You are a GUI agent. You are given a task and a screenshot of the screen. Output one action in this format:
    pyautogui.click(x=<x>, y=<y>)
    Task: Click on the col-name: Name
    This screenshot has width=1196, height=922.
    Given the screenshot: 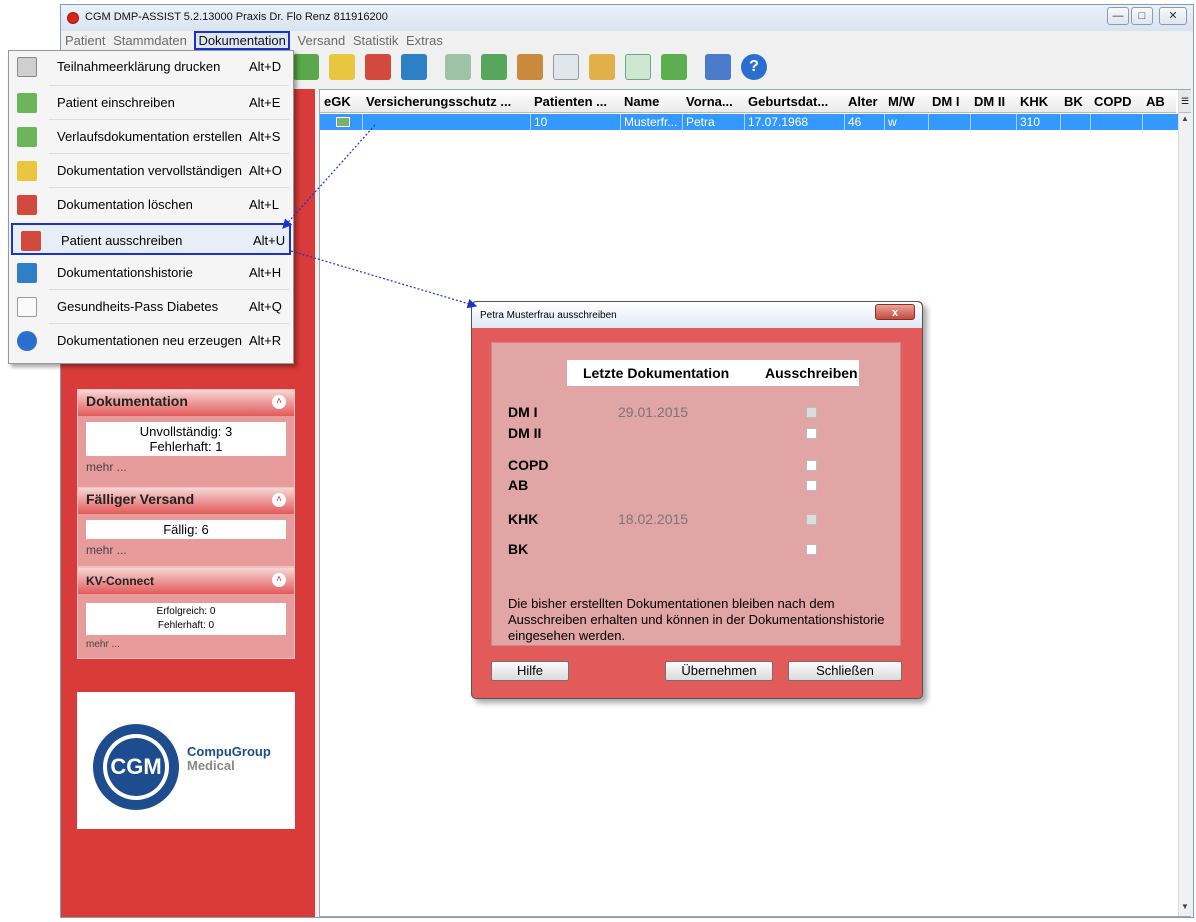 What is the action you would take?
    pyautogui.click(x=641, y=101)
    